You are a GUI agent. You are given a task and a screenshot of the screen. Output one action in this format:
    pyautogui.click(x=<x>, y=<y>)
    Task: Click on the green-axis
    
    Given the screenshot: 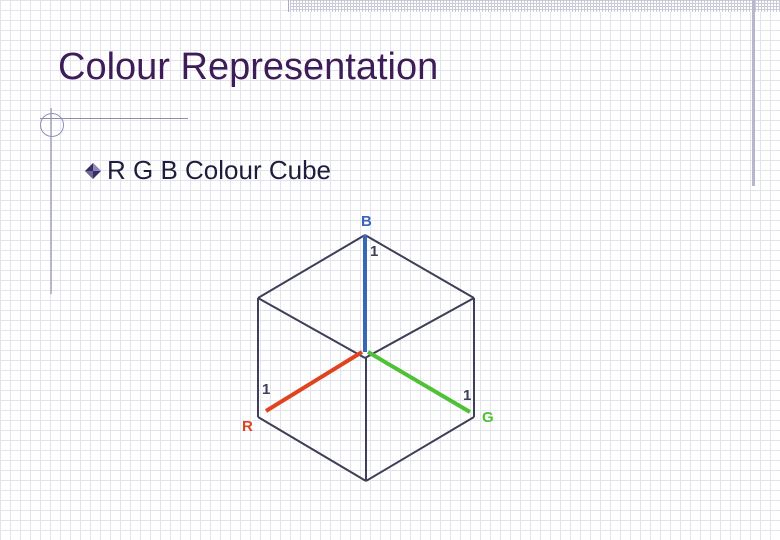 What is the action you would take?
    pyautogui.click(x=419, y=382)
    